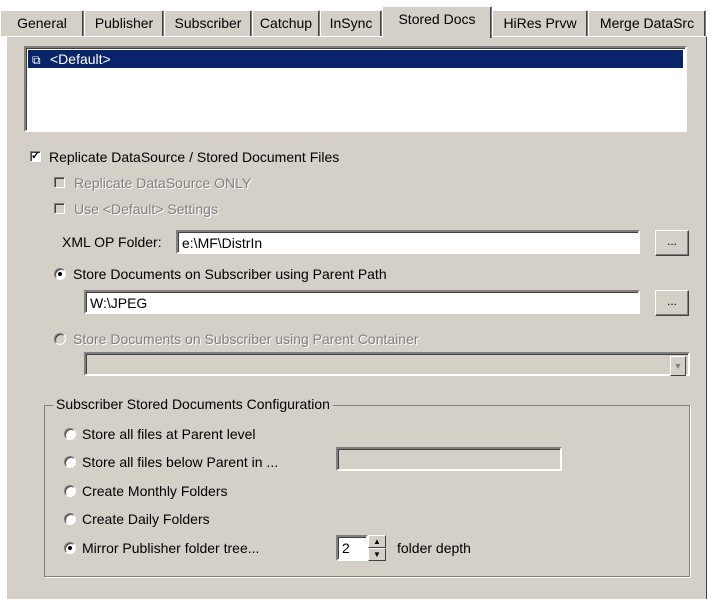  I want to click on mirror-tree-radio, so click(70, 548).